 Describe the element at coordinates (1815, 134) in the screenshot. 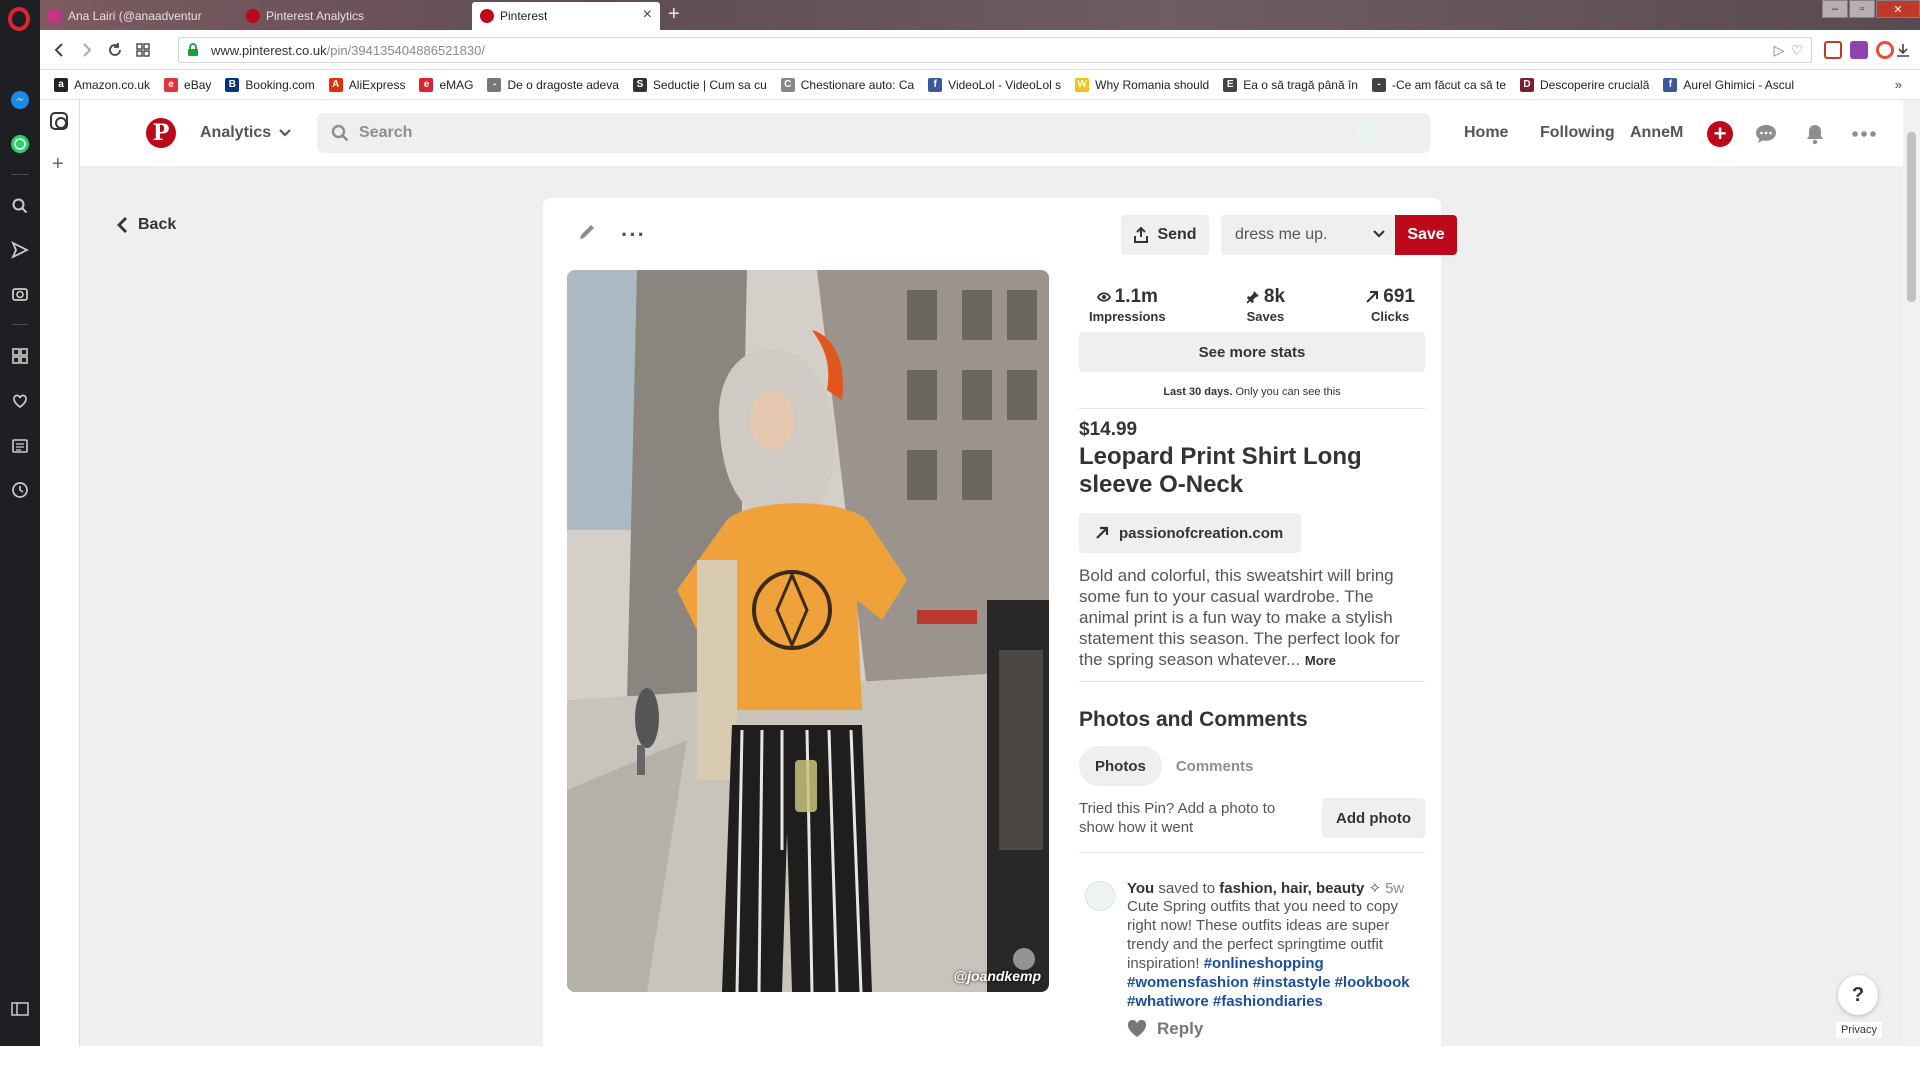

I see `notifications-bell-icon` at that location.